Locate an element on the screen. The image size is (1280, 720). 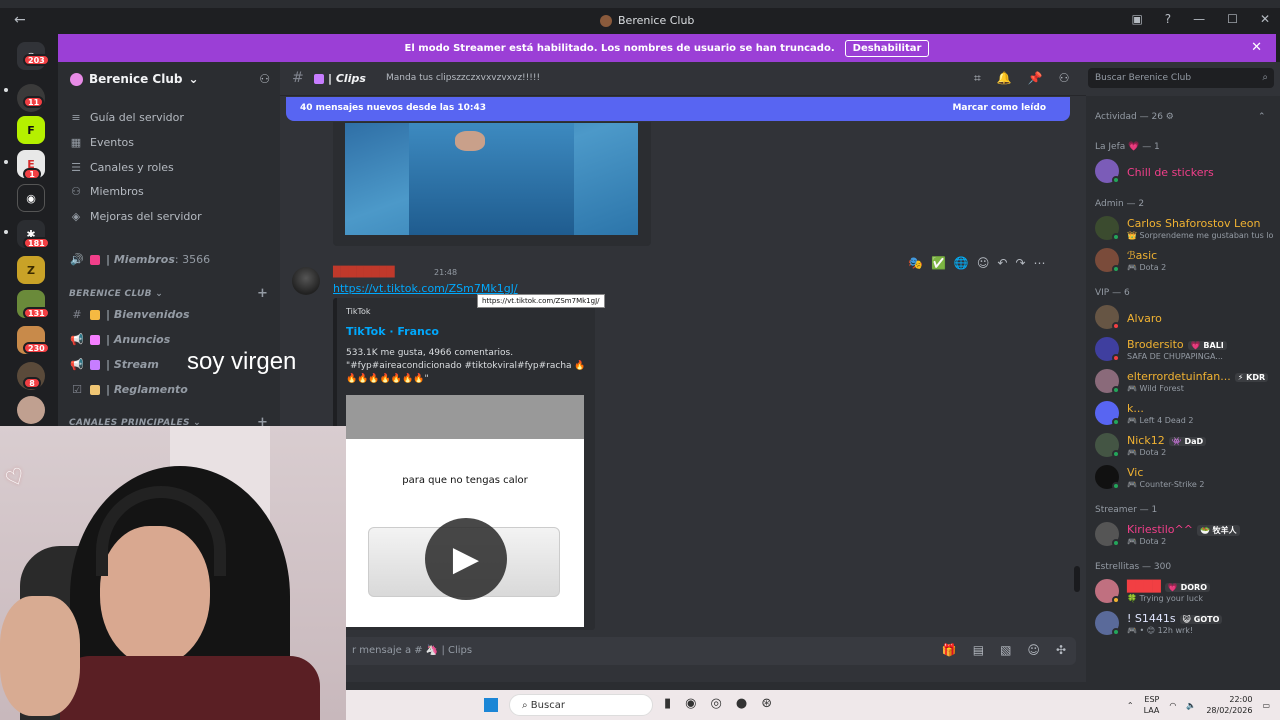
forward-icon: ↷ is located at coordinates (1020, 263).